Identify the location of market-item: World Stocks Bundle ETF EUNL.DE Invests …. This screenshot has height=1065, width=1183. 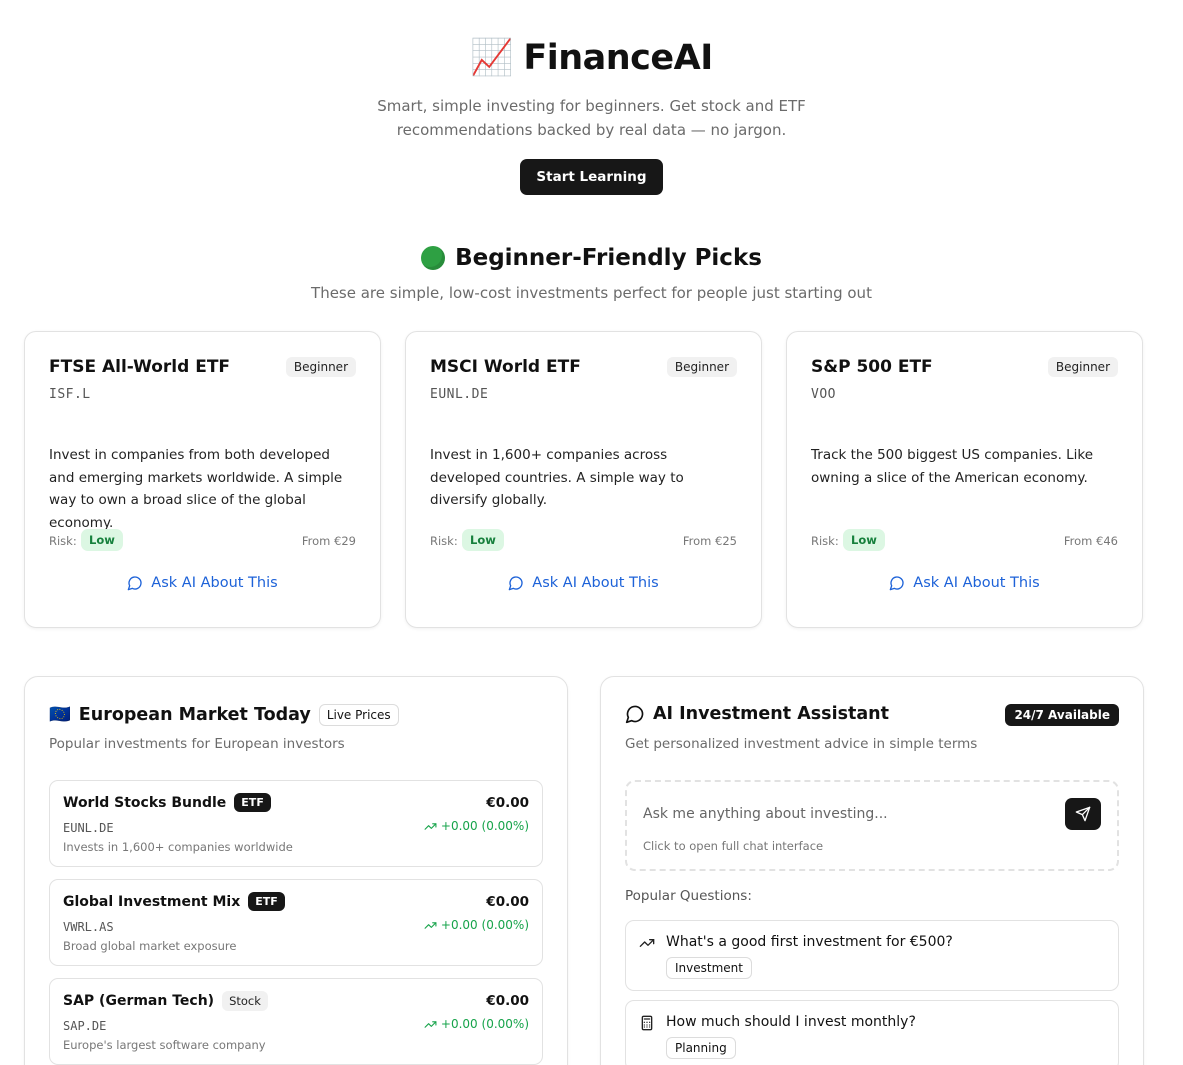
(296, 823).